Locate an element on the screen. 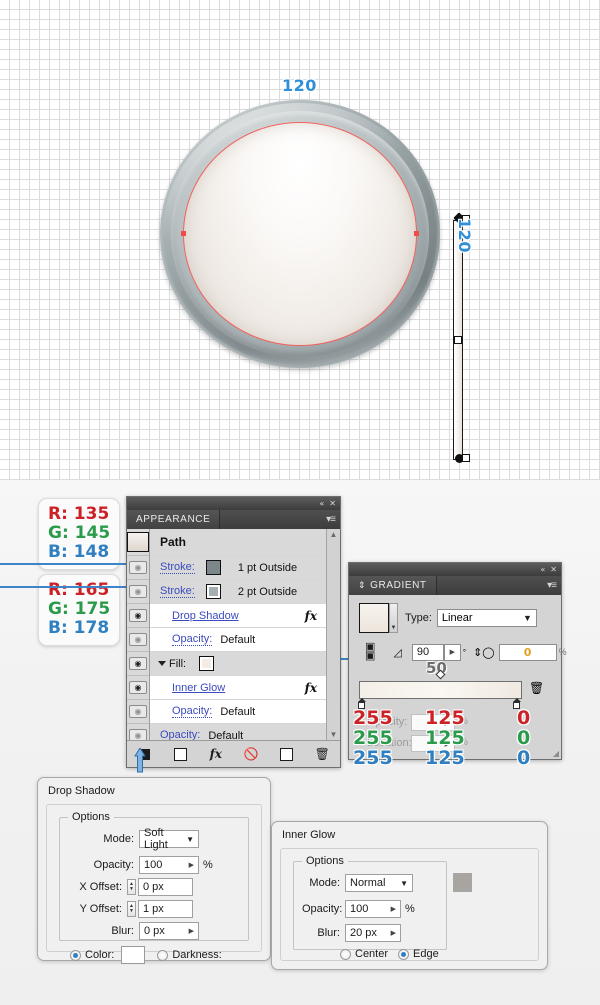 The height and width of the screenshot is (1005, 600). chevron-down-icon is located at coordinates (162, 663).